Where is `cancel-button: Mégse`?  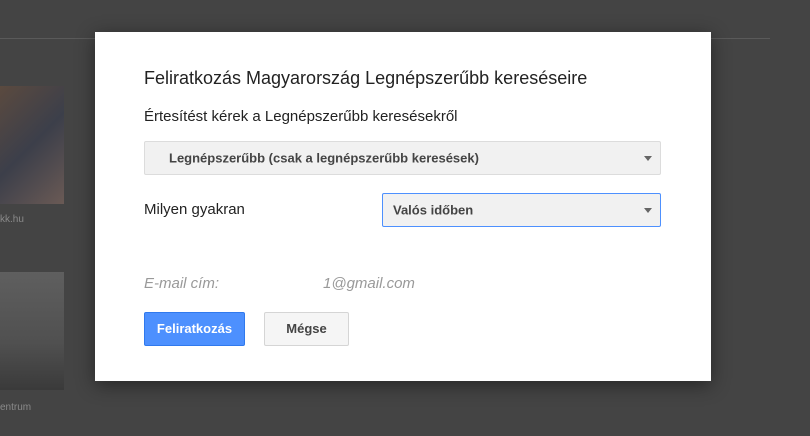
cancel-button: Mégse is located at coordinates (306, 329).